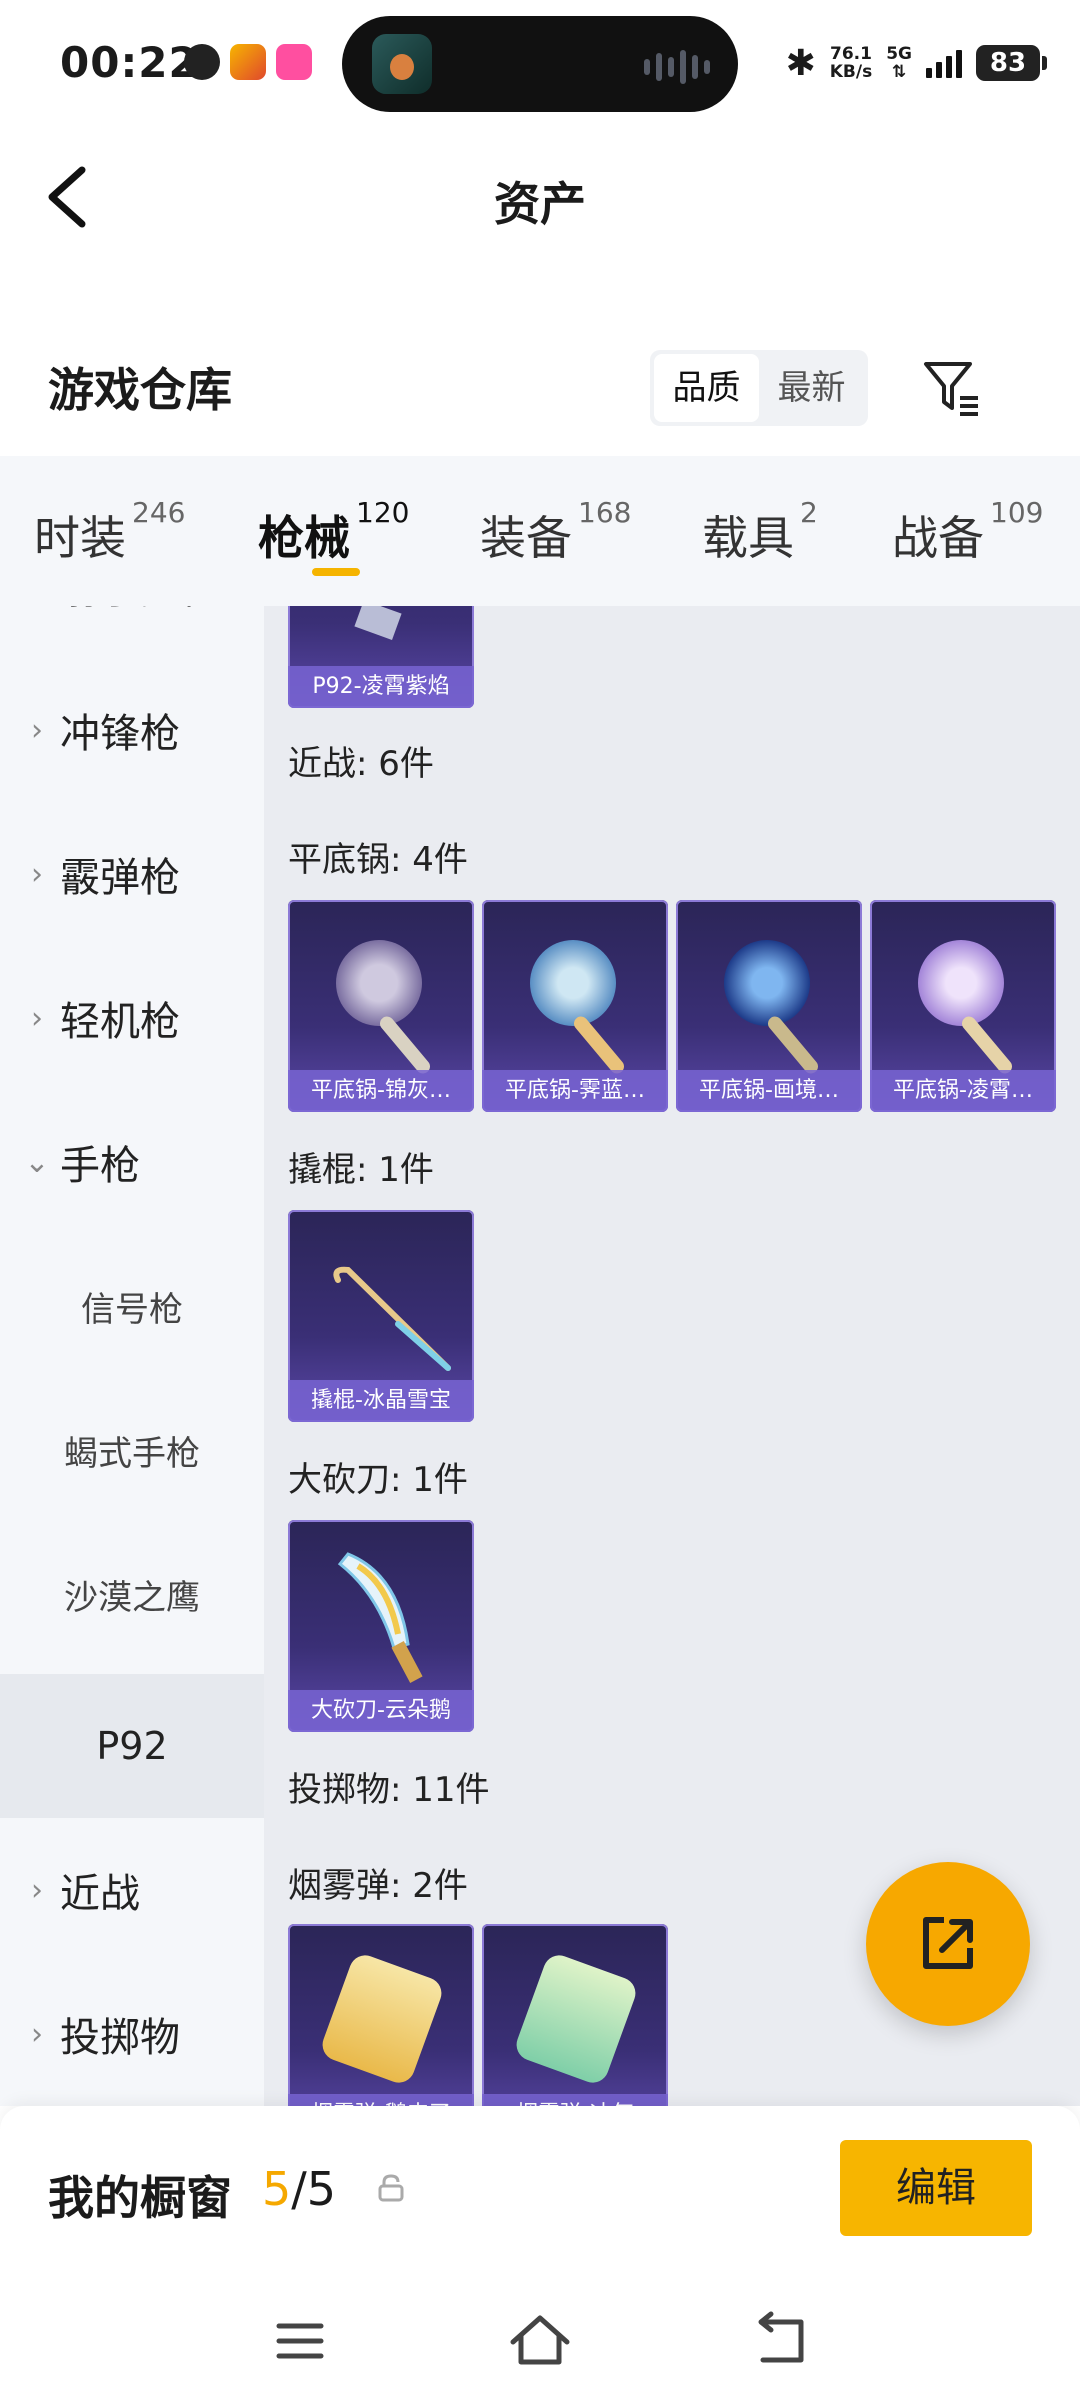 The height and width of the screenshot is (2400, 1080). I want to click on item-name: 烟雾弹-鹅来了, so click(381, 2100).